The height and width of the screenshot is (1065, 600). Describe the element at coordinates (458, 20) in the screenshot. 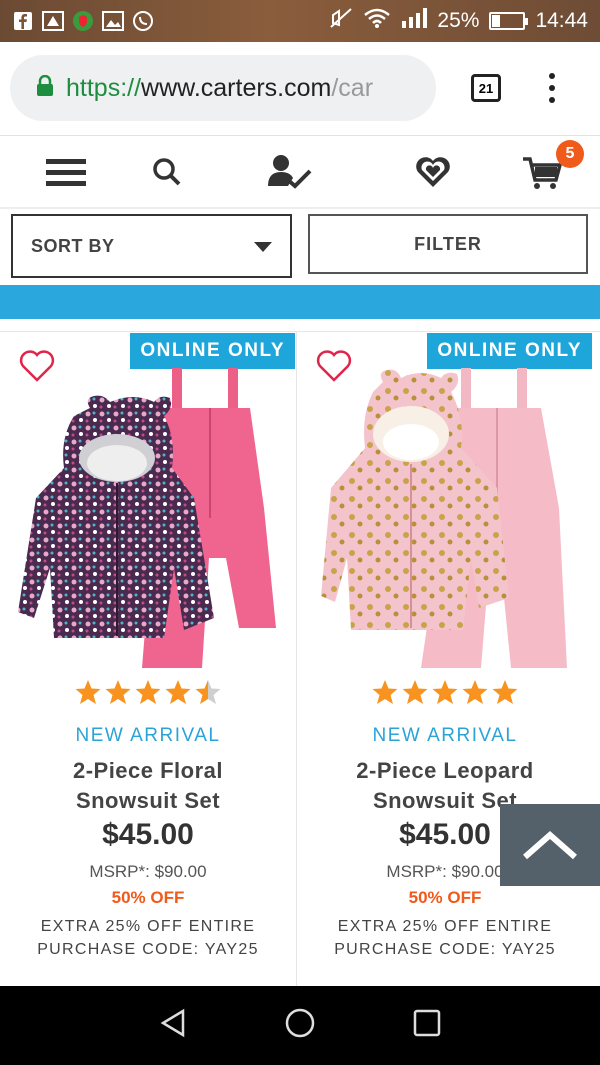

I see `battery-percent: 25%` at that location.